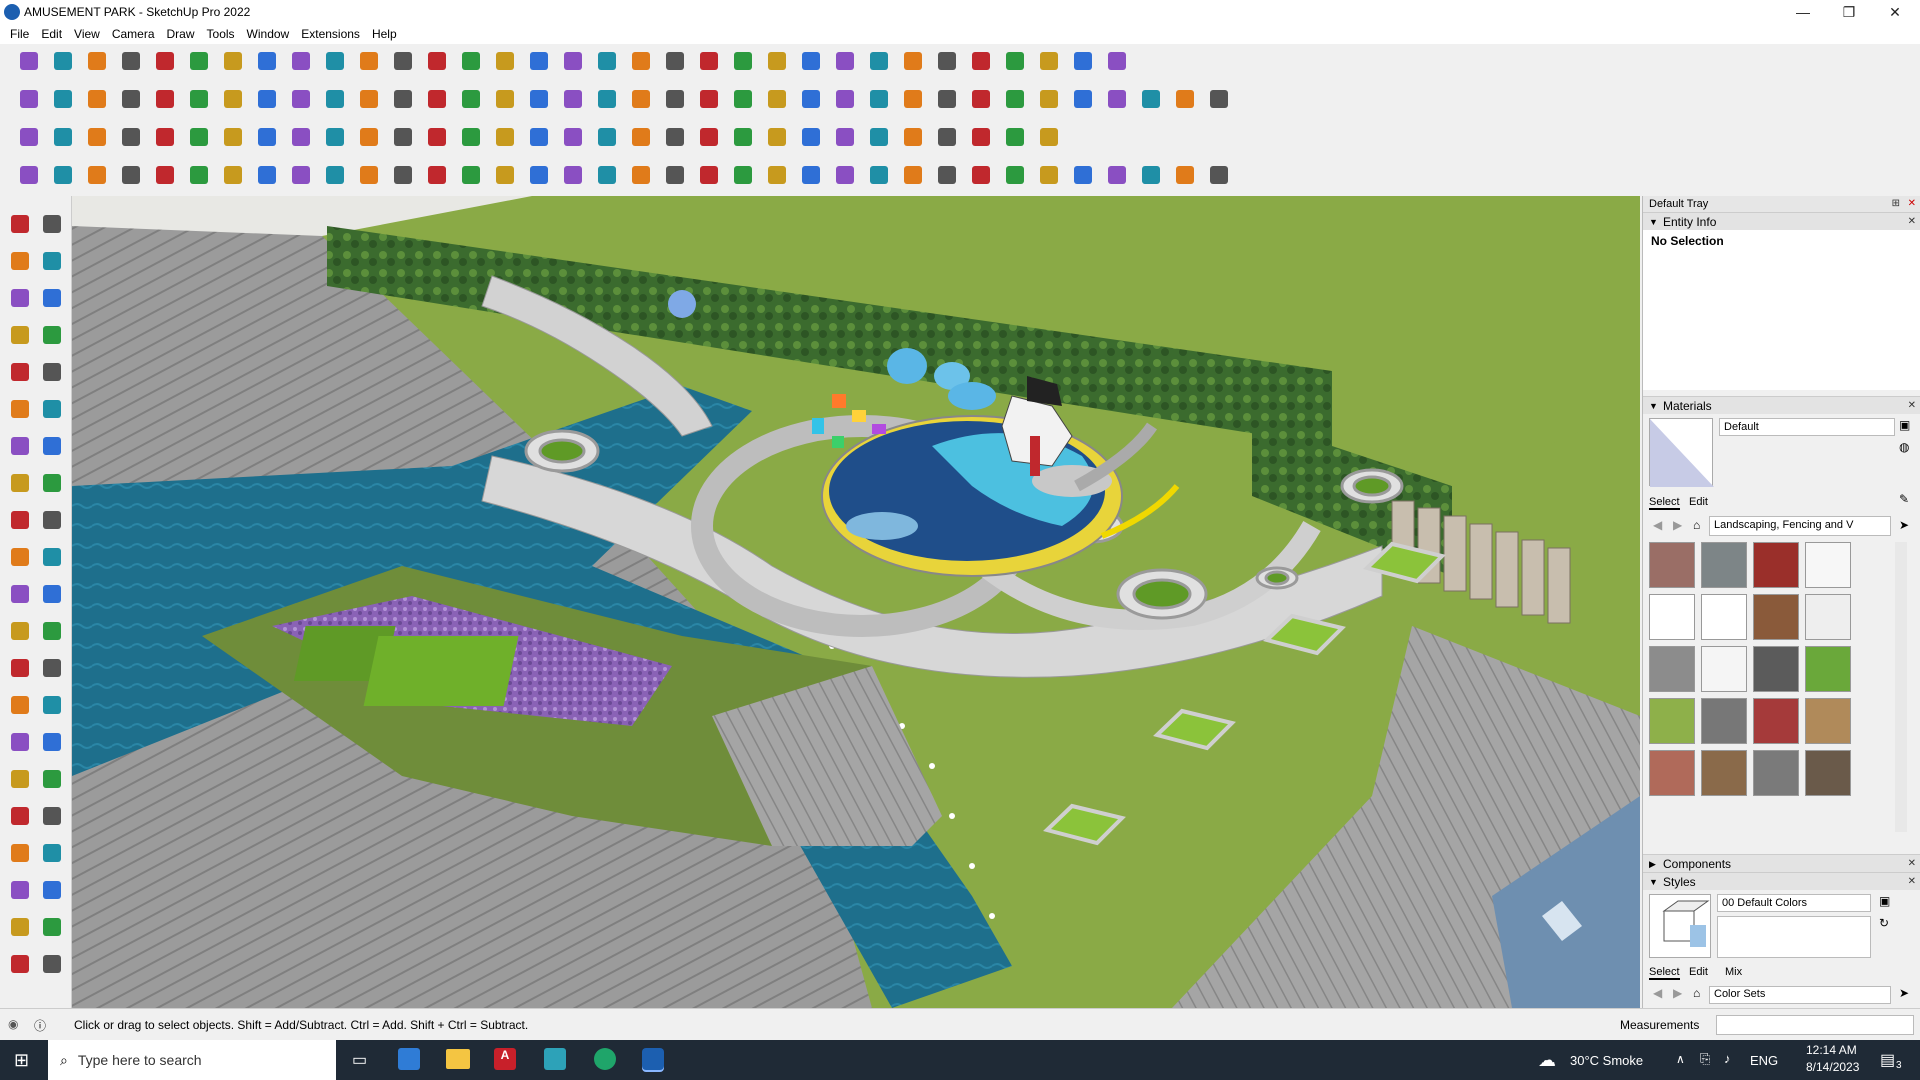  Describe the element at coordinates (743, 61) in the screenshot. I see `union-icon` at that location.